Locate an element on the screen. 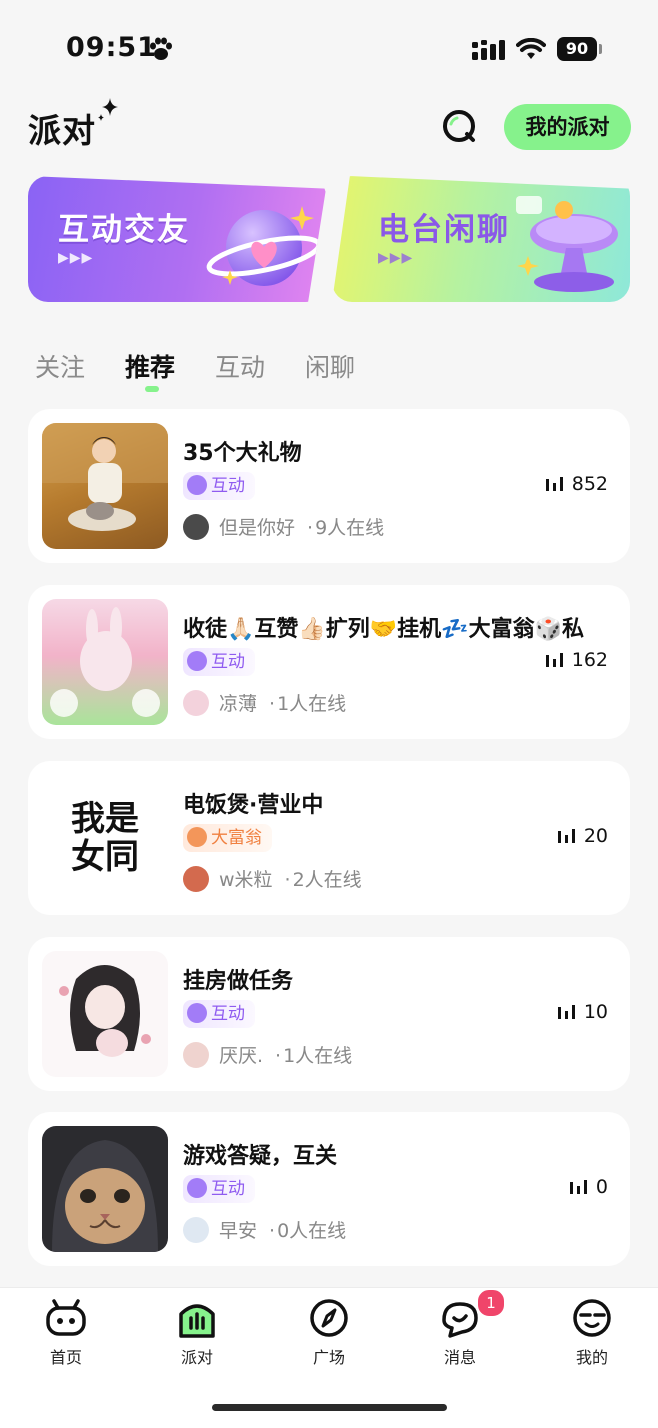  room-host: 厌厌. · 1人在线 is located at coordinates (267, 1055).